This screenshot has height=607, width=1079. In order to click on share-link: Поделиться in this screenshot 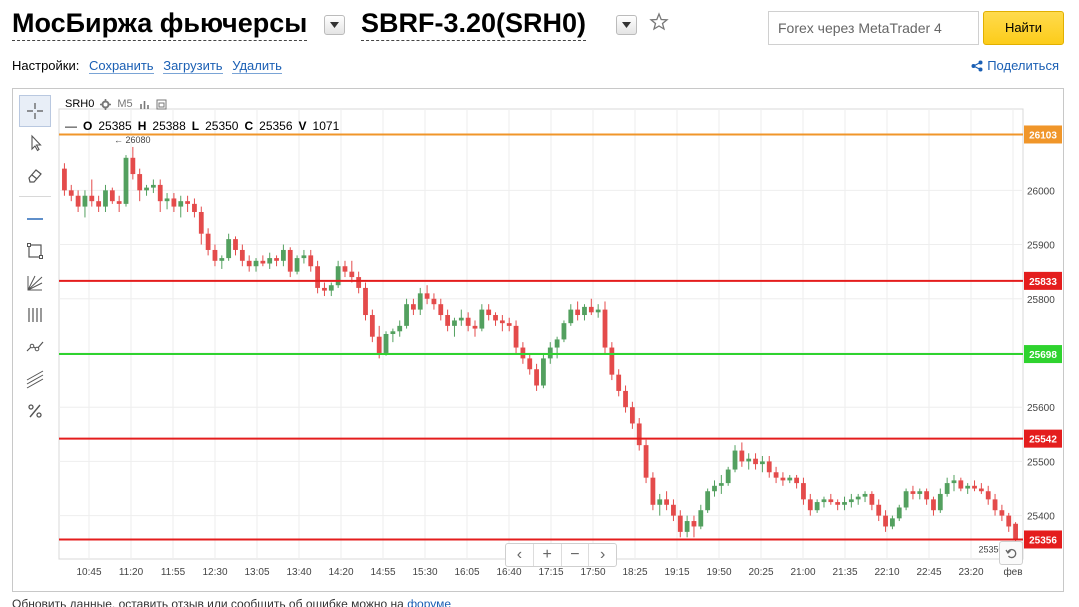, I will do `click(1015, 65)`.